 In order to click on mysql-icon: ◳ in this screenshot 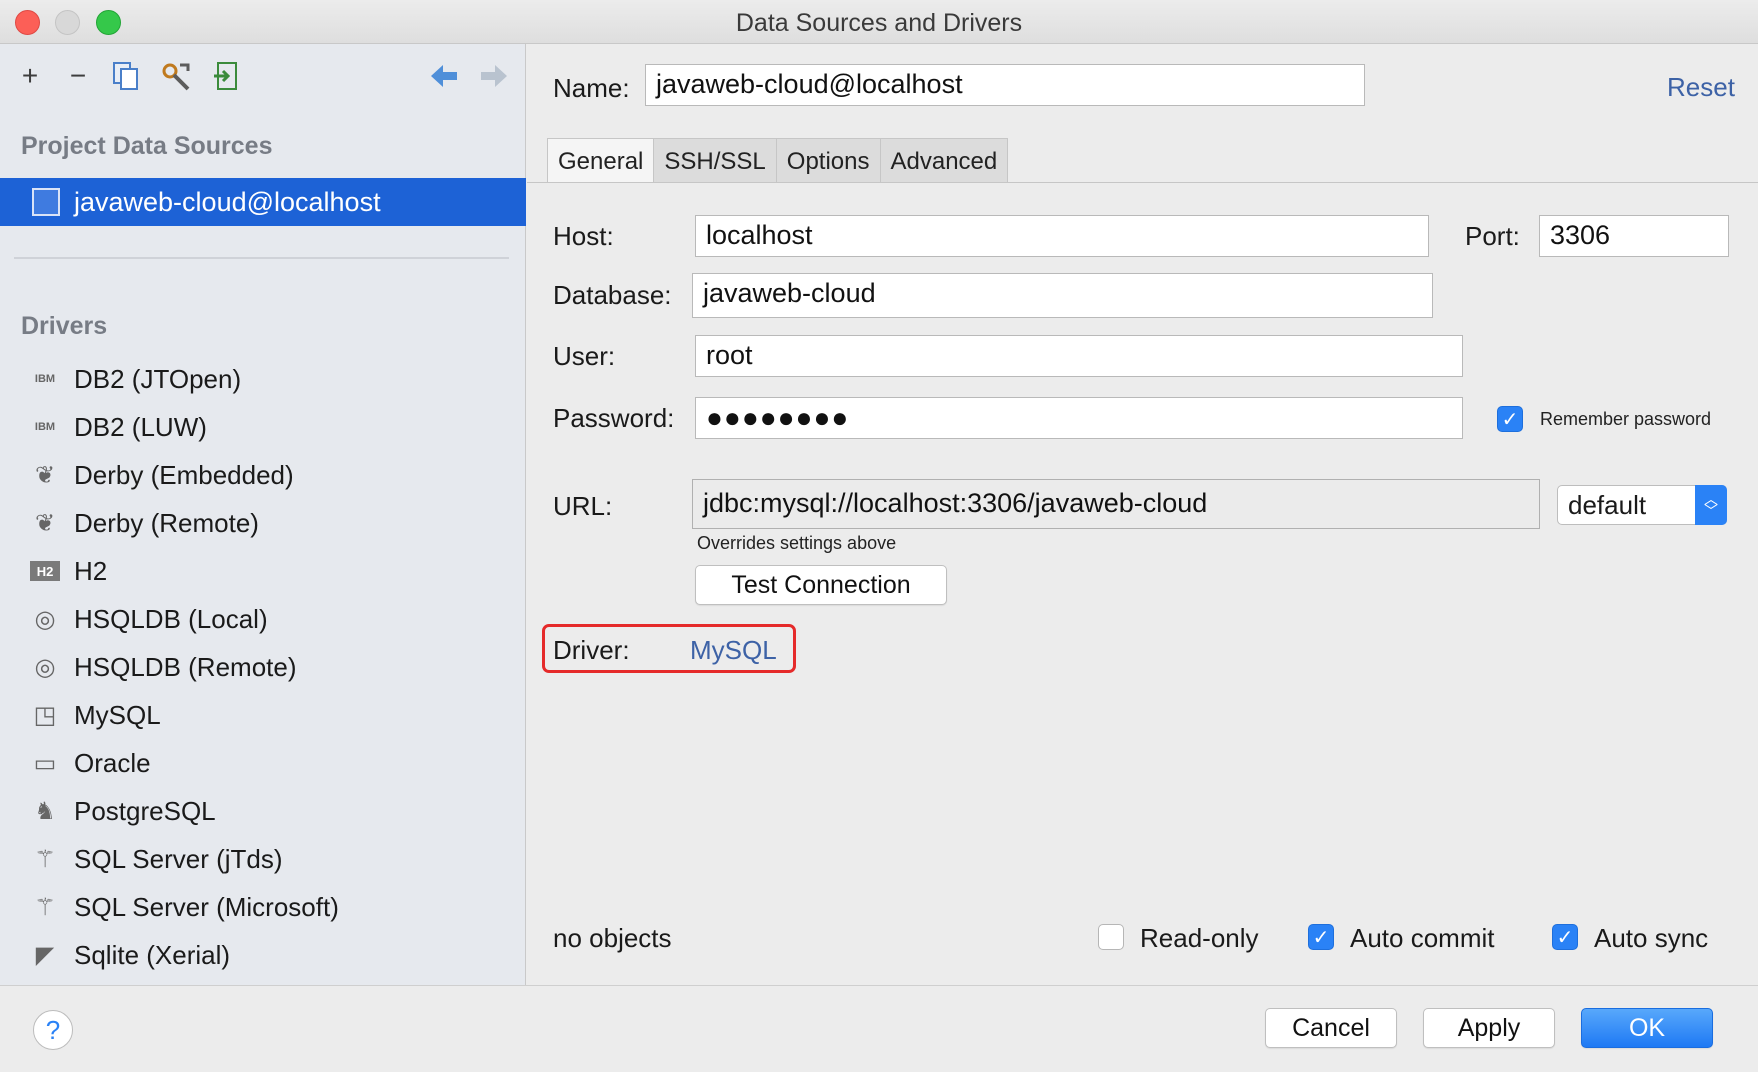, I will do `click(45, 715)`.